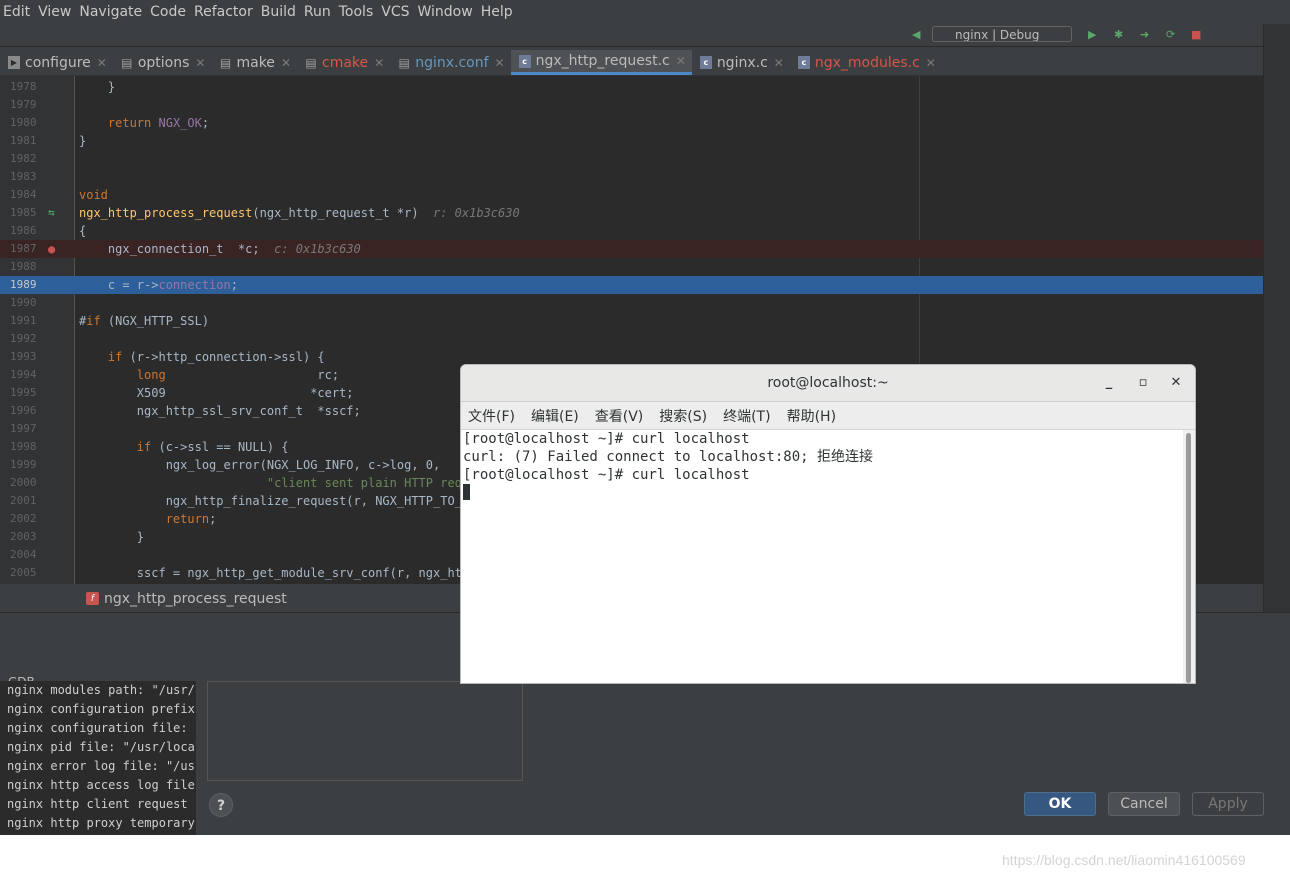 Image resolution: width=1290 pixels, height=880 pixels. I want to click on tab-options: ▤ options ✕, so click(162, 62).